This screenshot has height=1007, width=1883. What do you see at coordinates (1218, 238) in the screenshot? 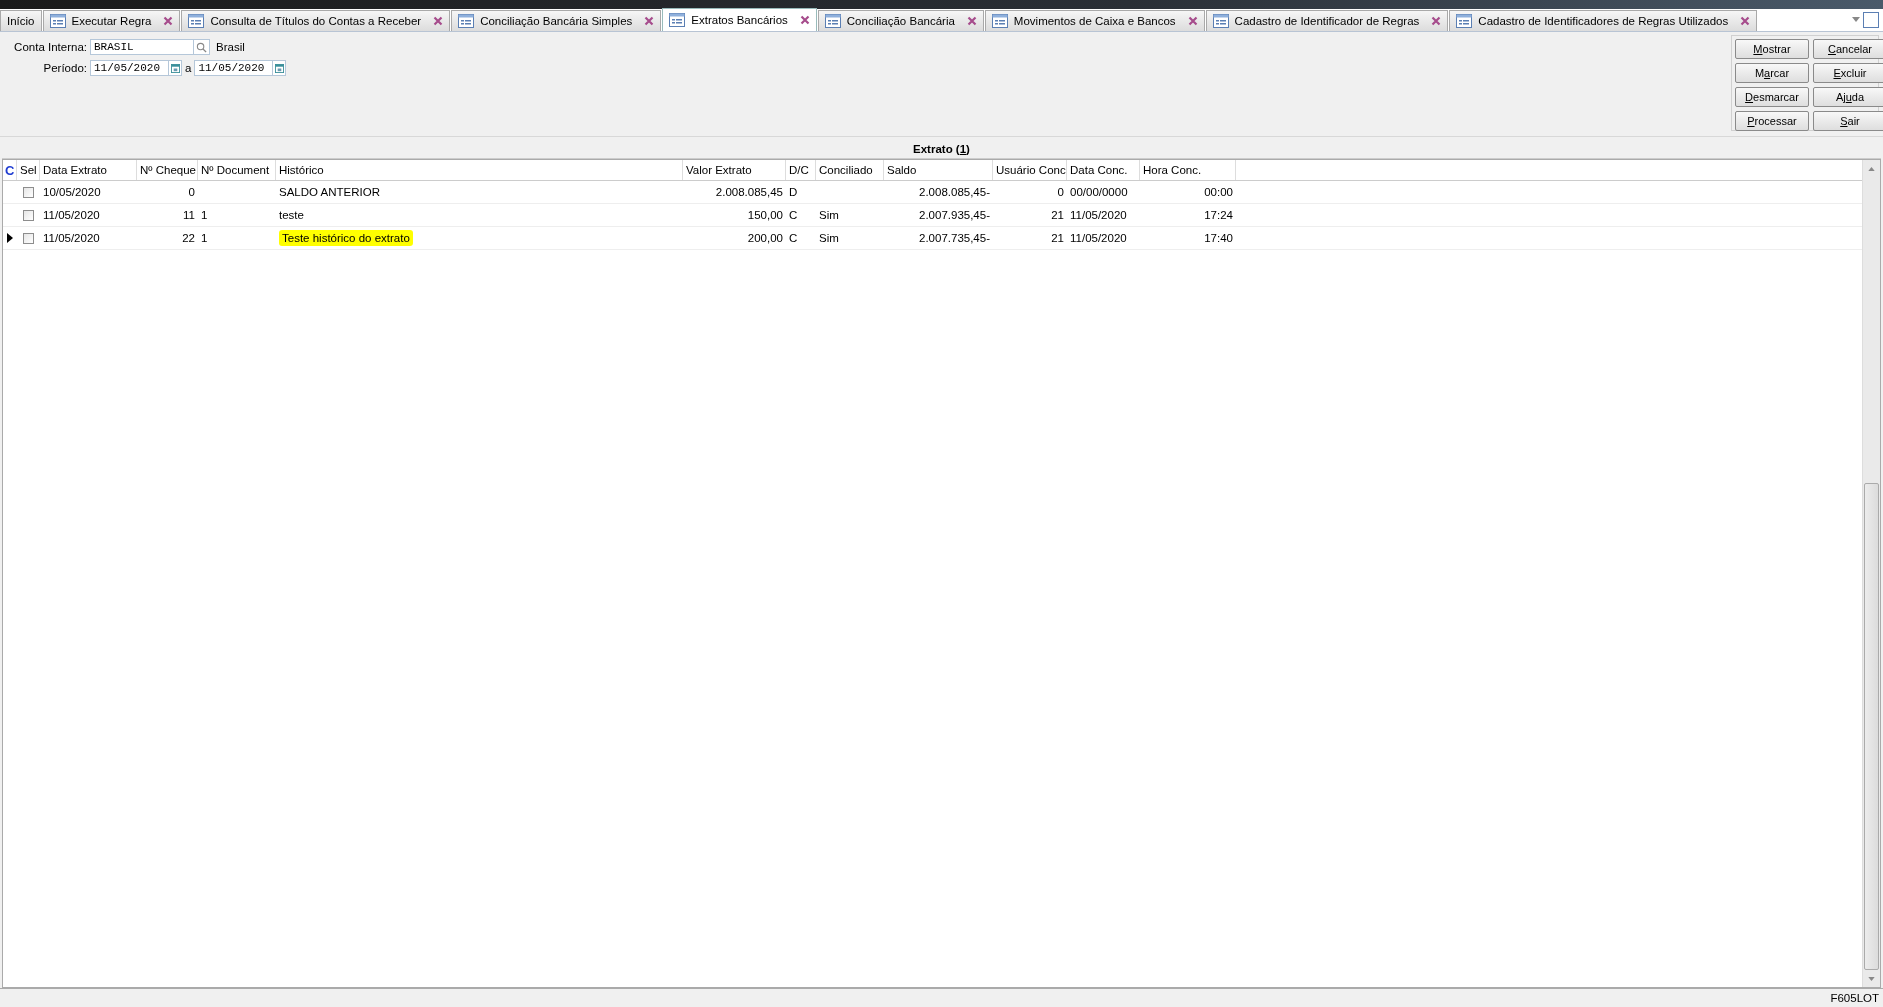
I see `table-cell: 17:40` at bounding box center [1218, 238].